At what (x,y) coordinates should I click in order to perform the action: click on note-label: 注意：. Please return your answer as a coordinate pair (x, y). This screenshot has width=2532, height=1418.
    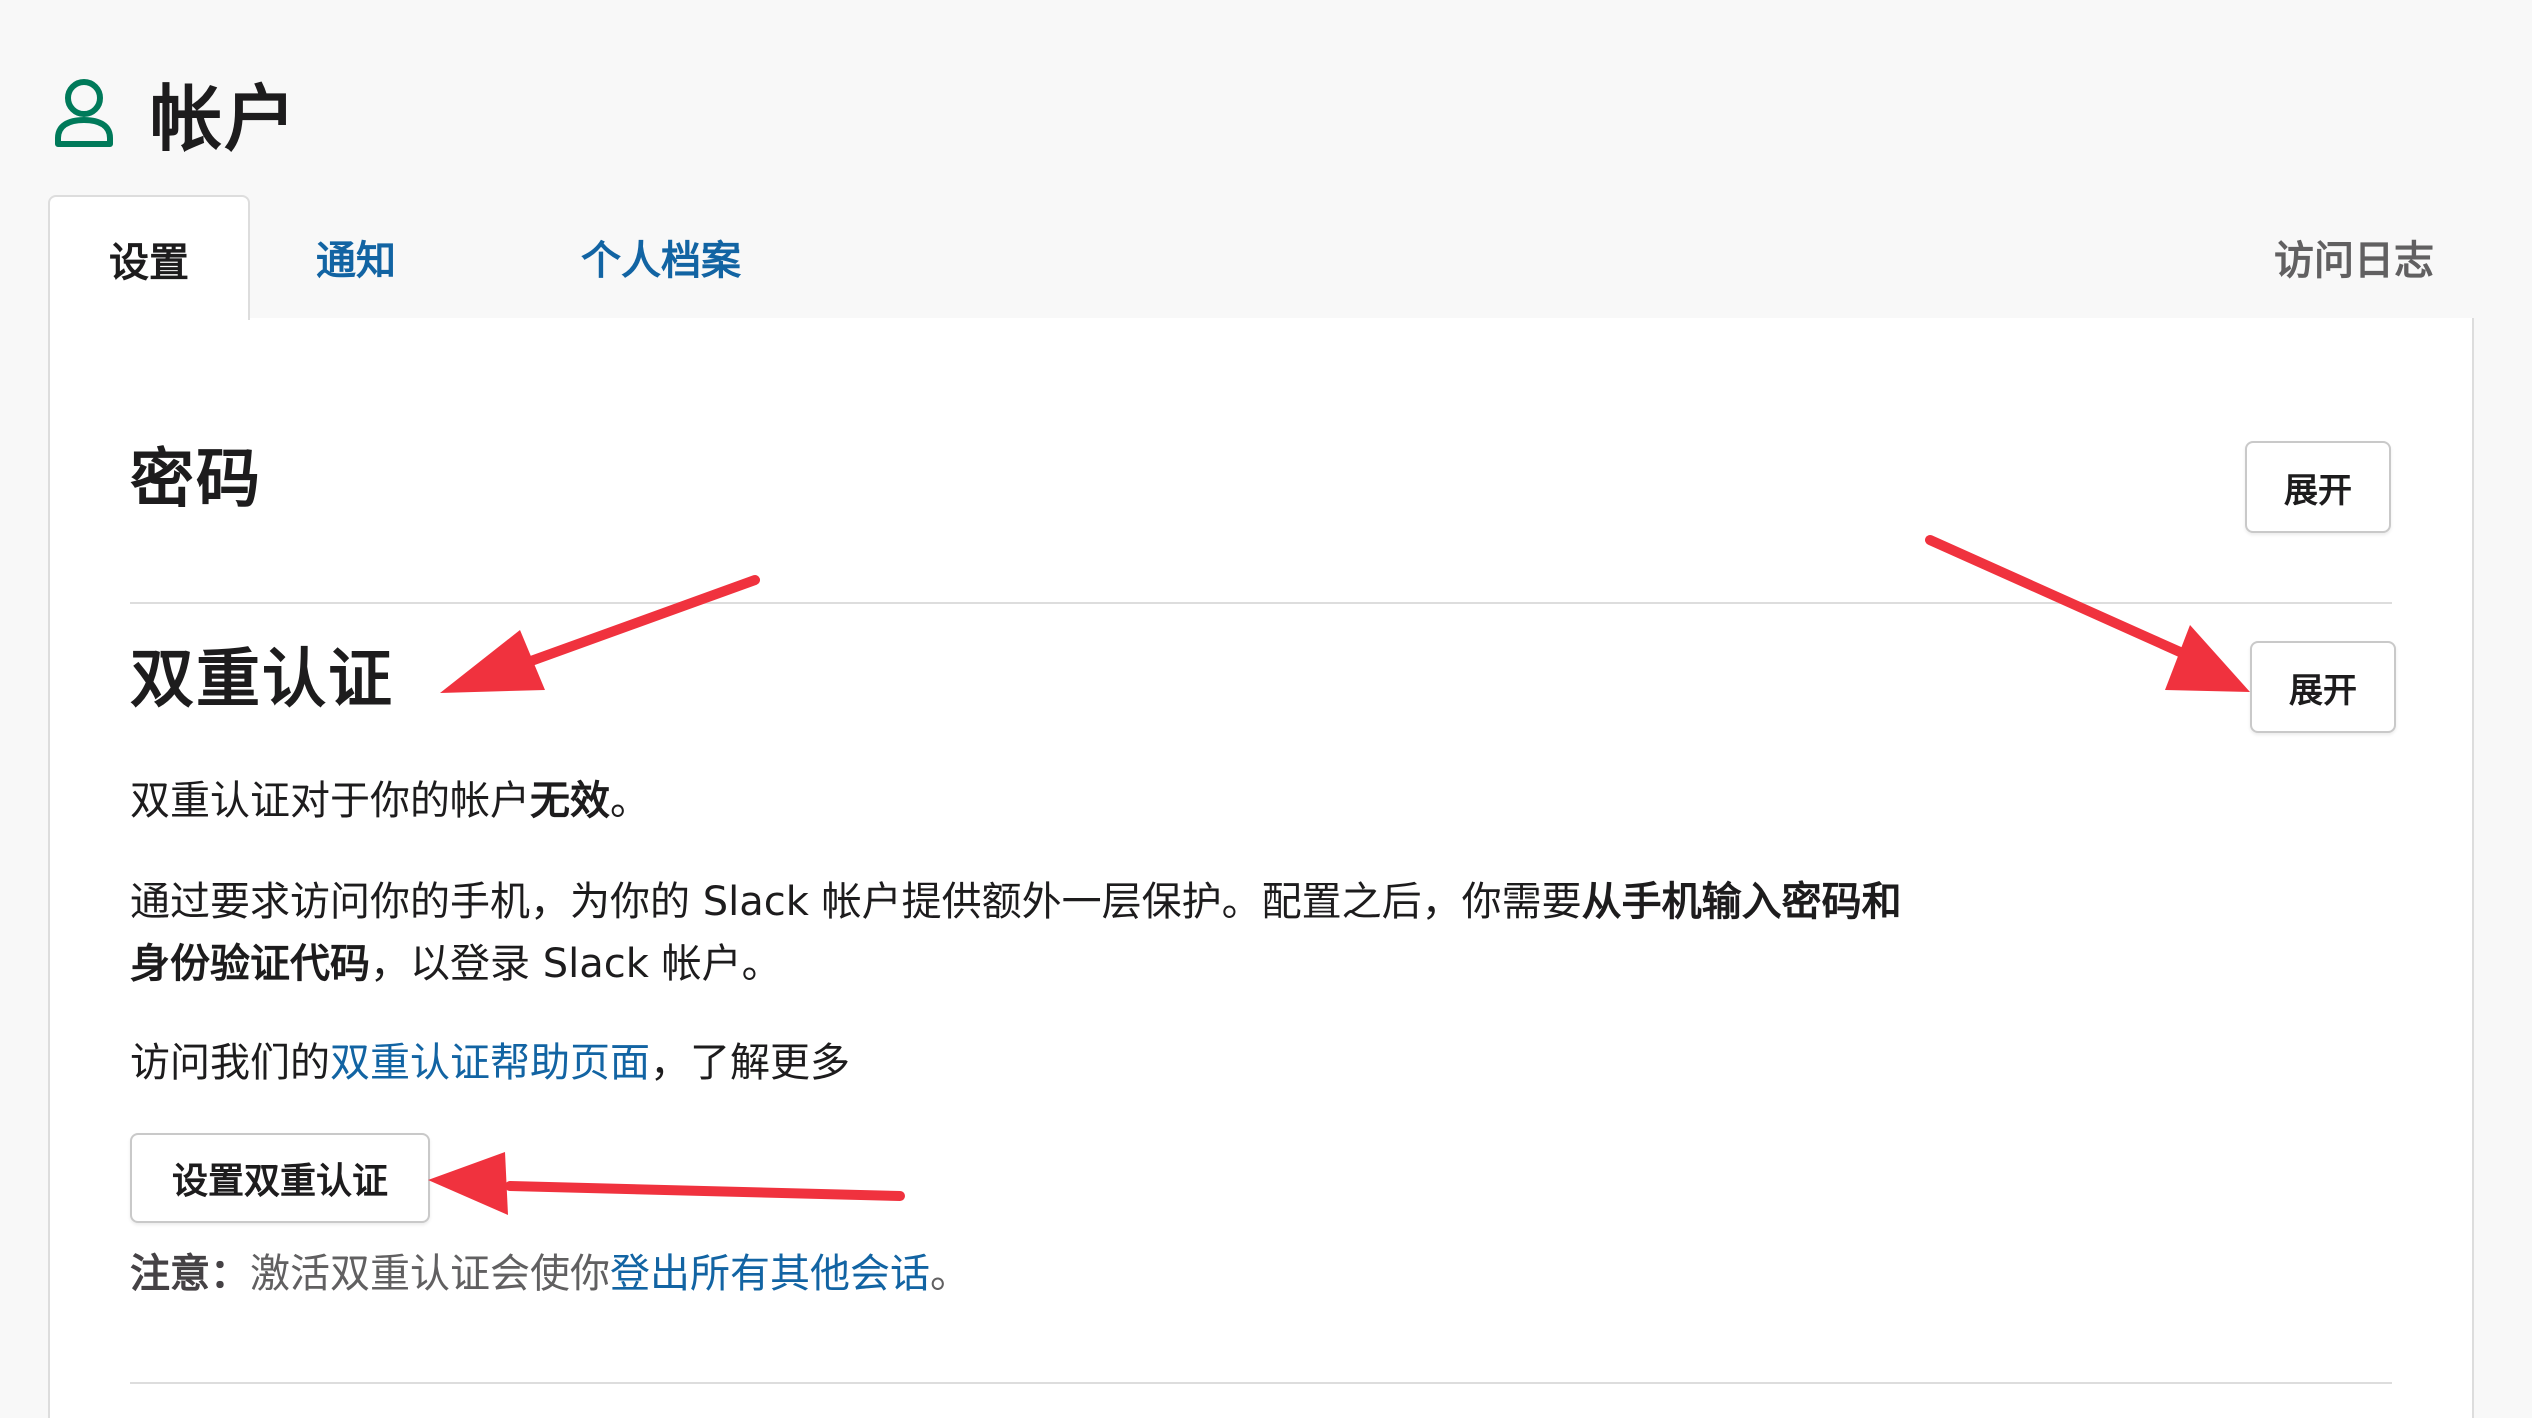
    Looking at the image, I should click on (190, 1274).